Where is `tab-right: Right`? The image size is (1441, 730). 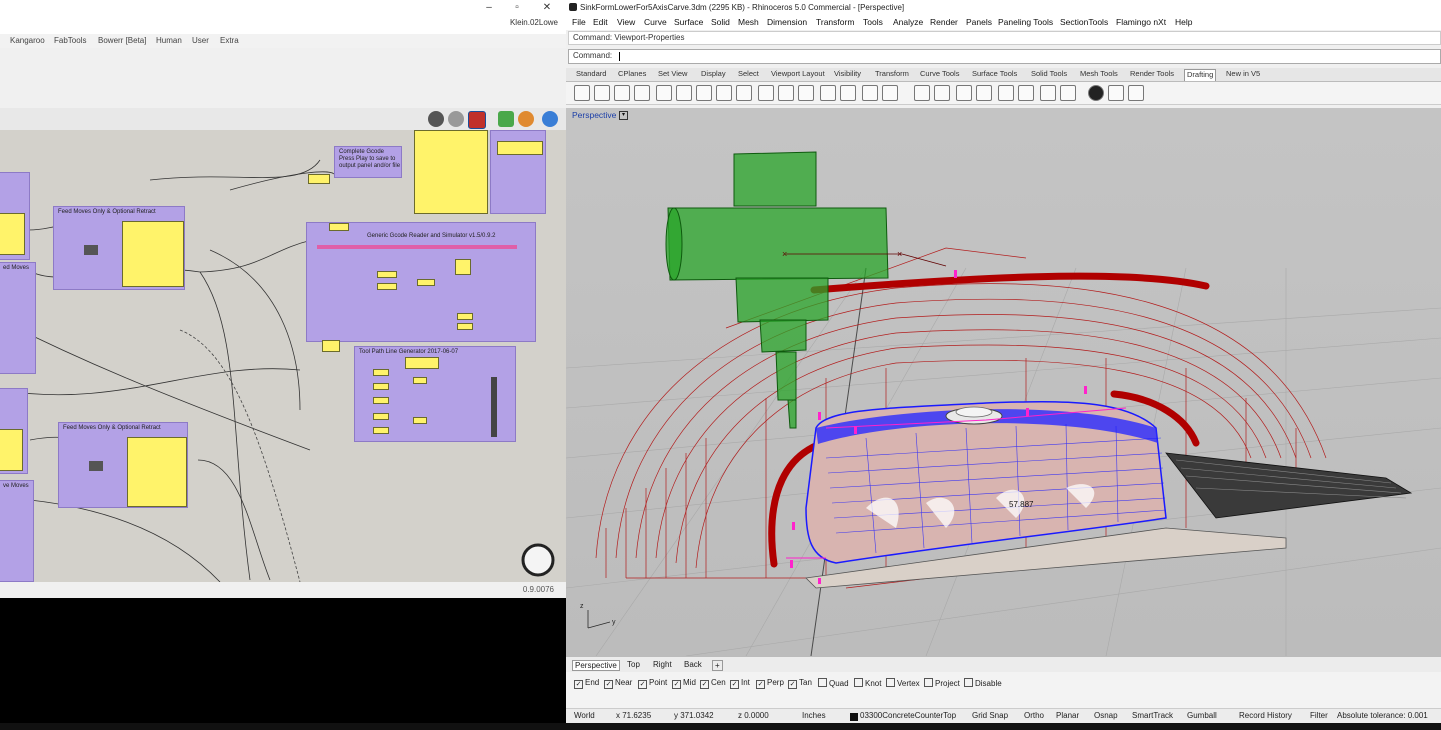 tab-right: Right is located at coordinates (662, 664).